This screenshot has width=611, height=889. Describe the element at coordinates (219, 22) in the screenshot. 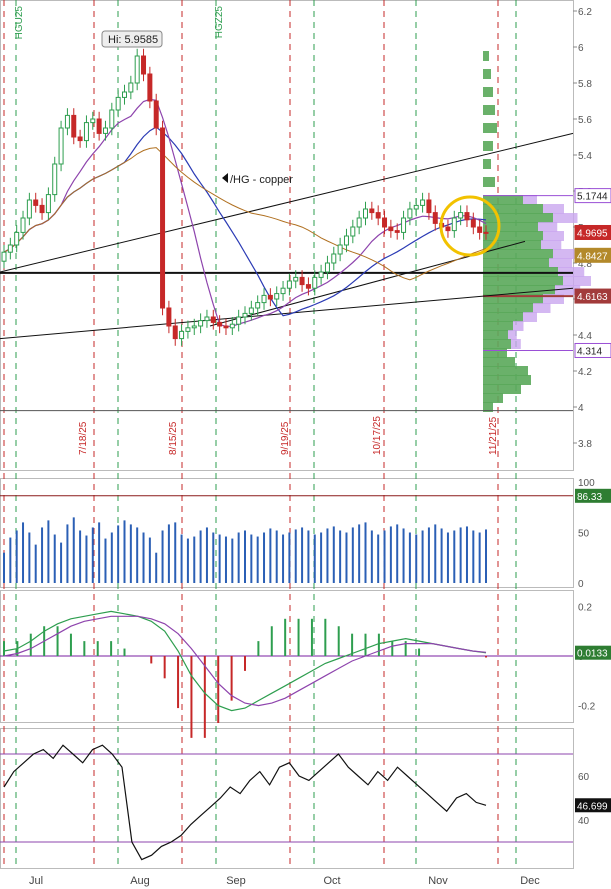

I see `vertical-label: HGZ25` at that location.